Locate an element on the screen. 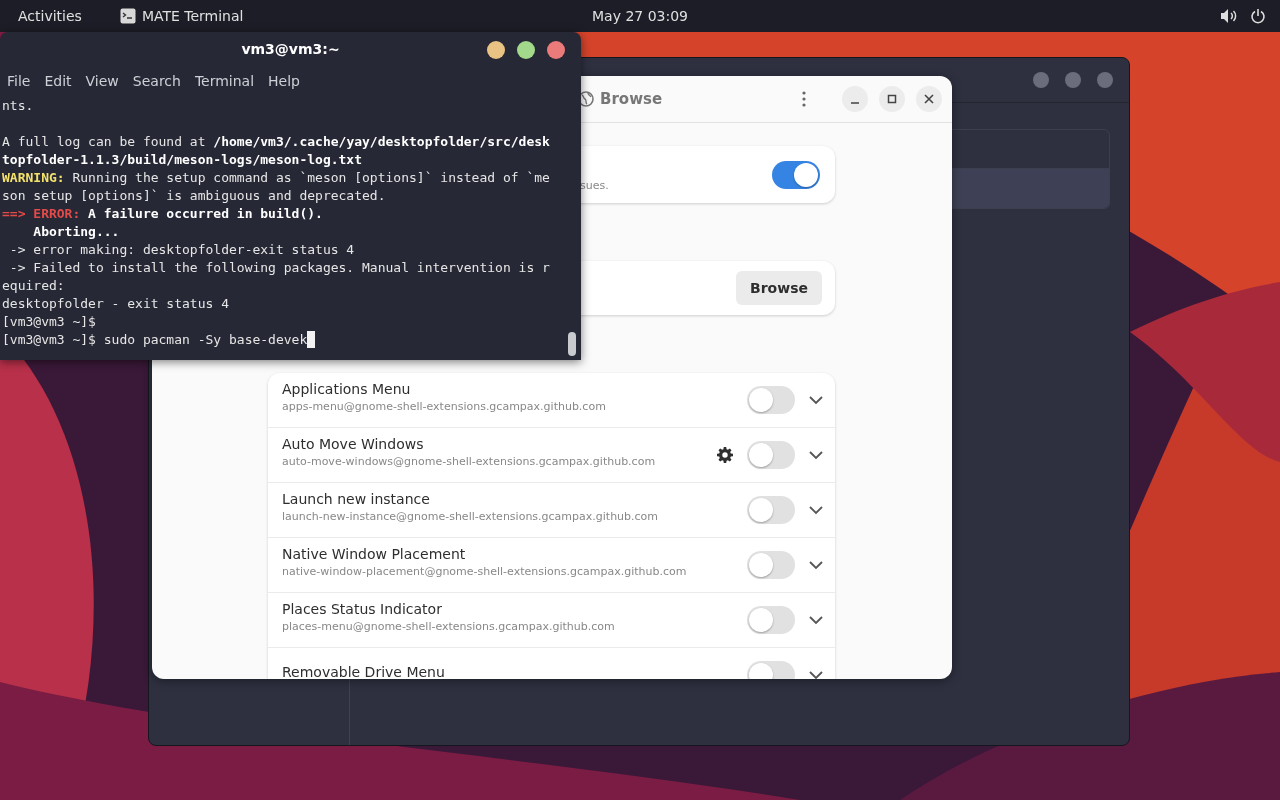 This screenshot has height=800, width=1280. window-title: Browse is located at coordinates (631, 99).